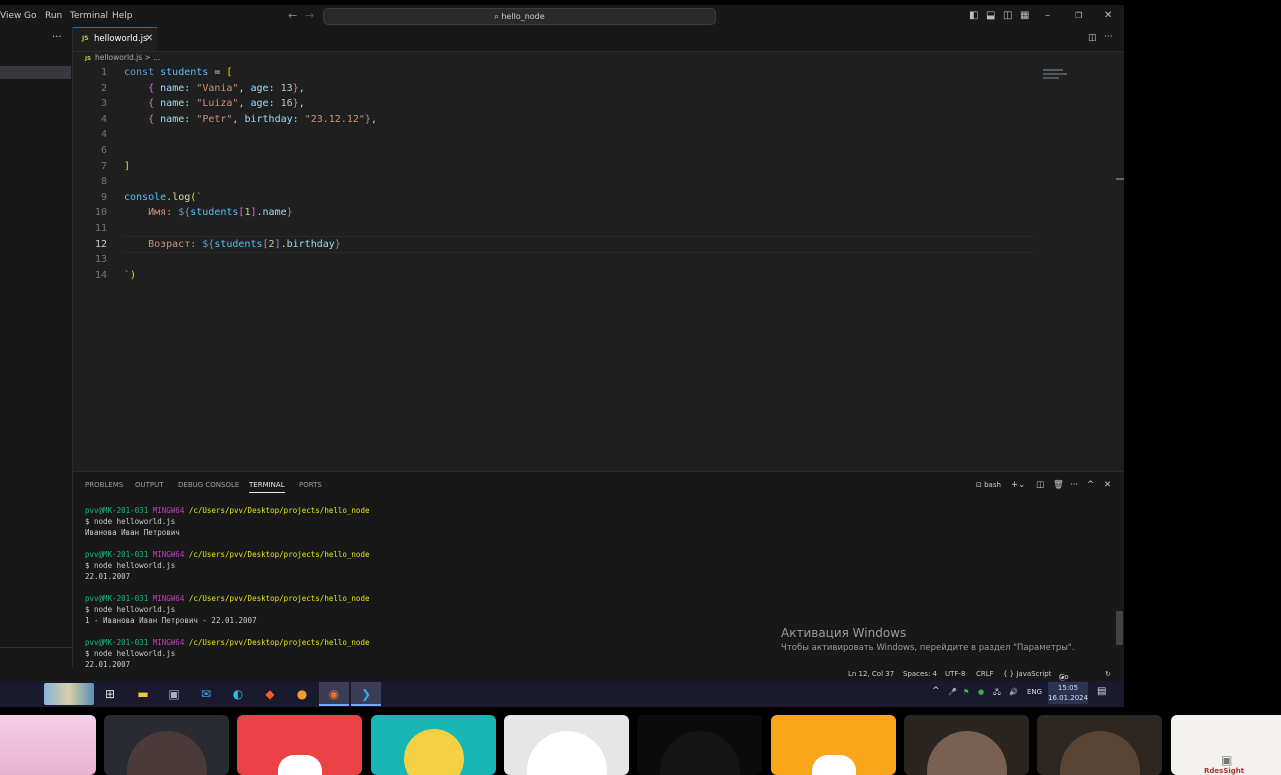  I want to click on new-terminal-icon: +⌄, so click(1018, 485).